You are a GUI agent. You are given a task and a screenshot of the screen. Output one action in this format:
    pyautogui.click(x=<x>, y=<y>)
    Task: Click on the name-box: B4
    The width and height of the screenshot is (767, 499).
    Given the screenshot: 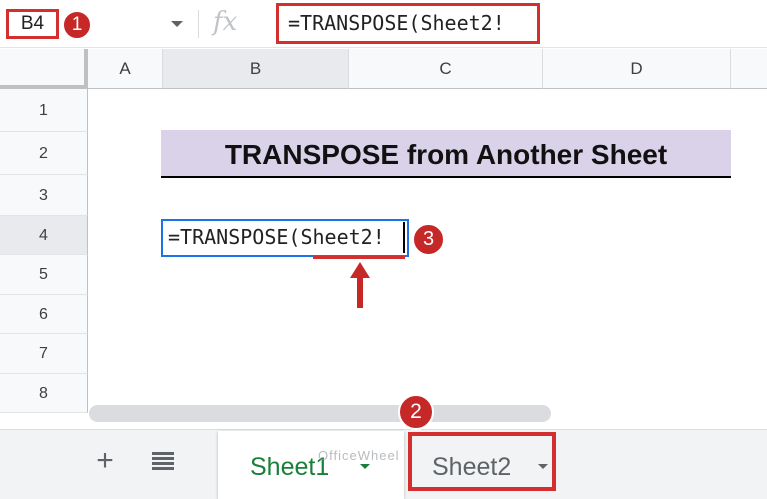 What is the action you would take?
    pyautogui.click(x=32, y=24)
    